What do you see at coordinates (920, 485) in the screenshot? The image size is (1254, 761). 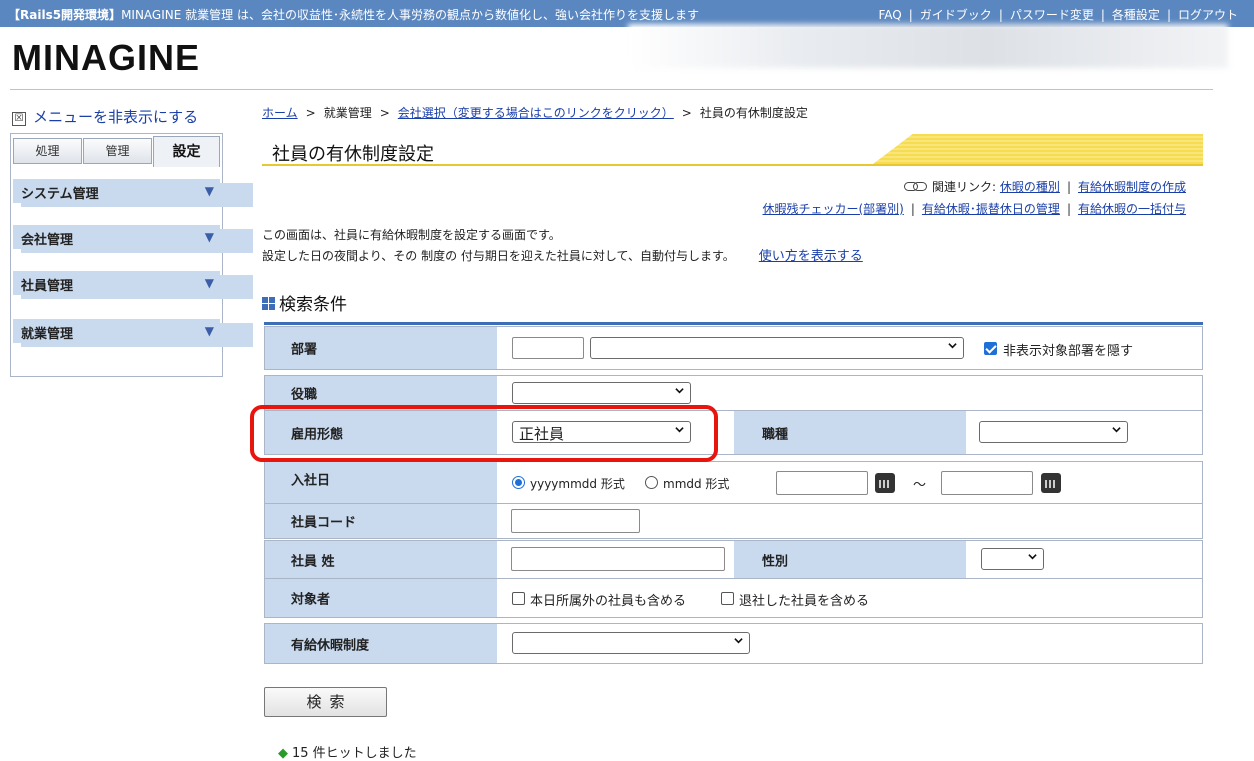 I see `tilde: ～` at bounding box center [920, 485].